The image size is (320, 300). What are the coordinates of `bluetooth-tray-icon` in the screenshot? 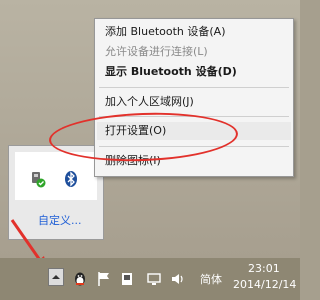 It's located at (71, 179).